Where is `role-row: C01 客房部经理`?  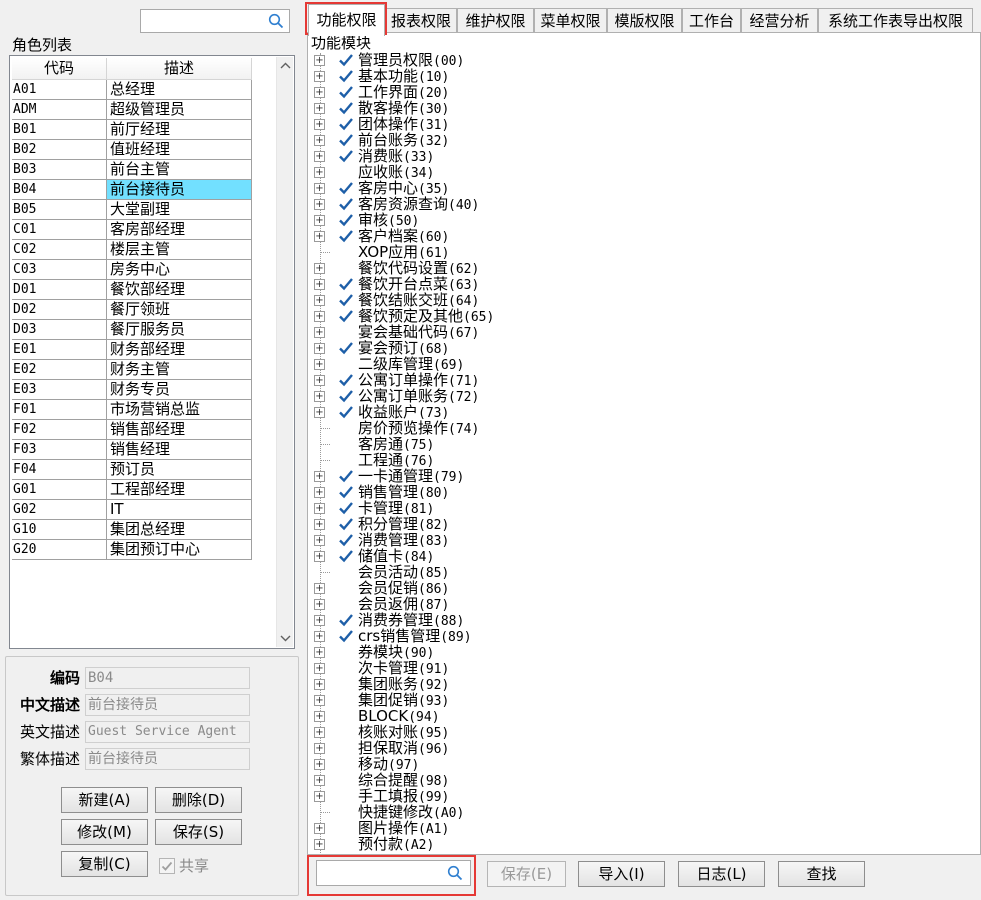 role-row: C01 客房部经理 is located at coordinates (132, 230).